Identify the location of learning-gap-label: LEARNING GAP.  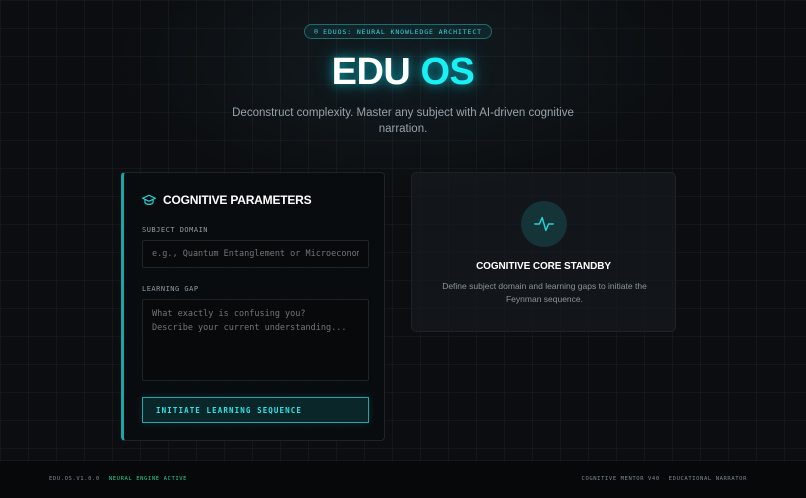
(170, 289).